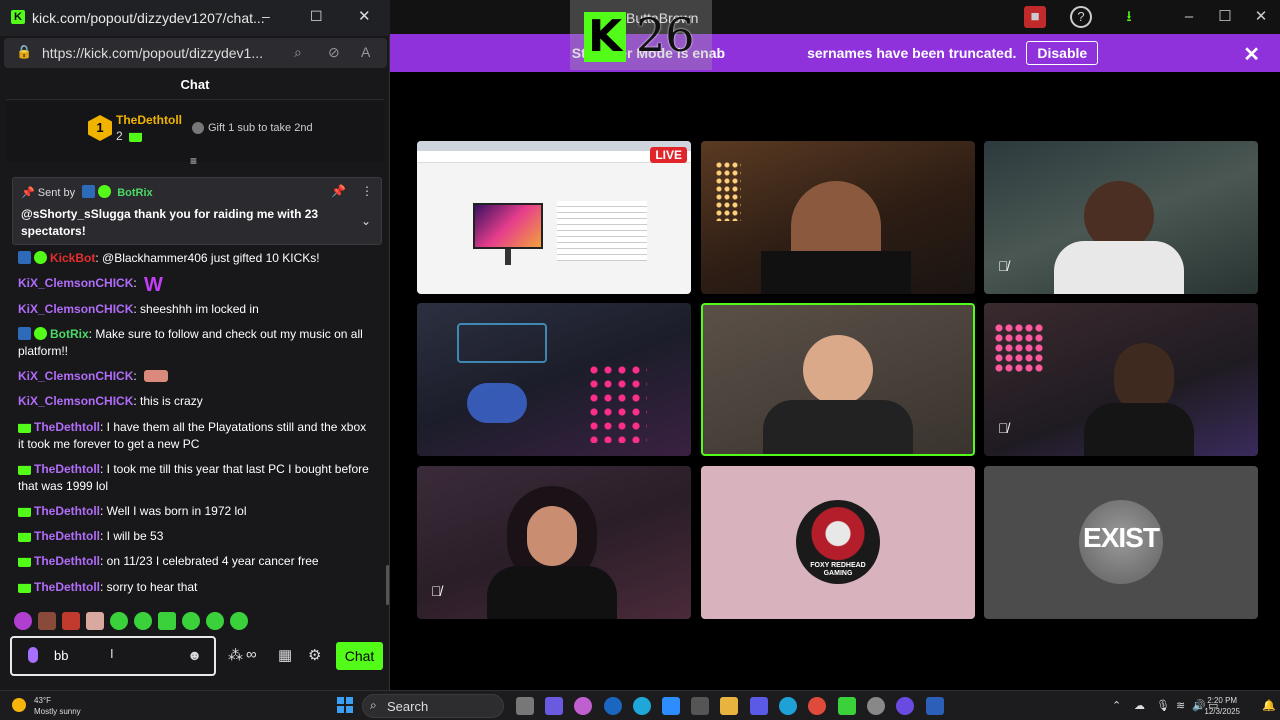 The height and width of the screenshot is (720, 1280). I want to click on hp-icon, so click(613, 706).